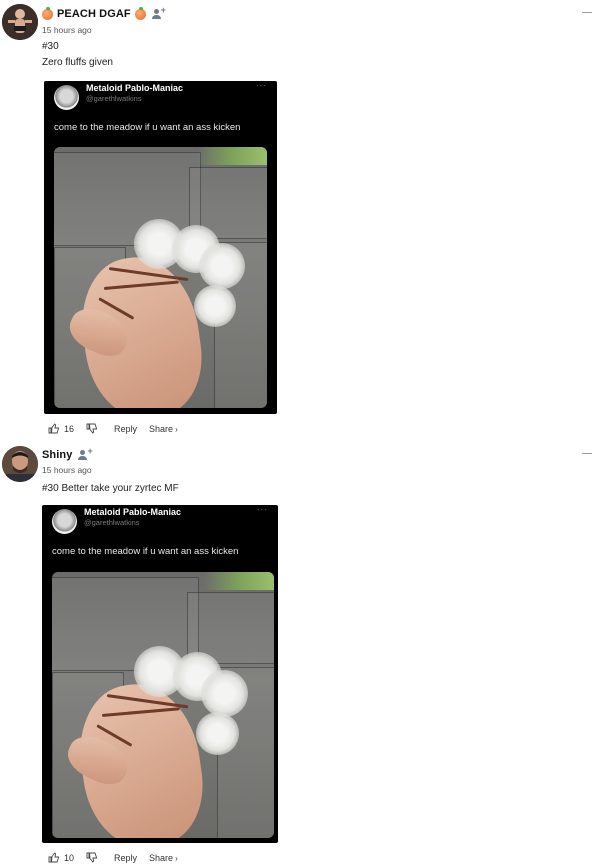  Describe the element at coordinates (113, 857) in the screenshot. I see `comment-actions: 10 Reply Share ›` at that location.